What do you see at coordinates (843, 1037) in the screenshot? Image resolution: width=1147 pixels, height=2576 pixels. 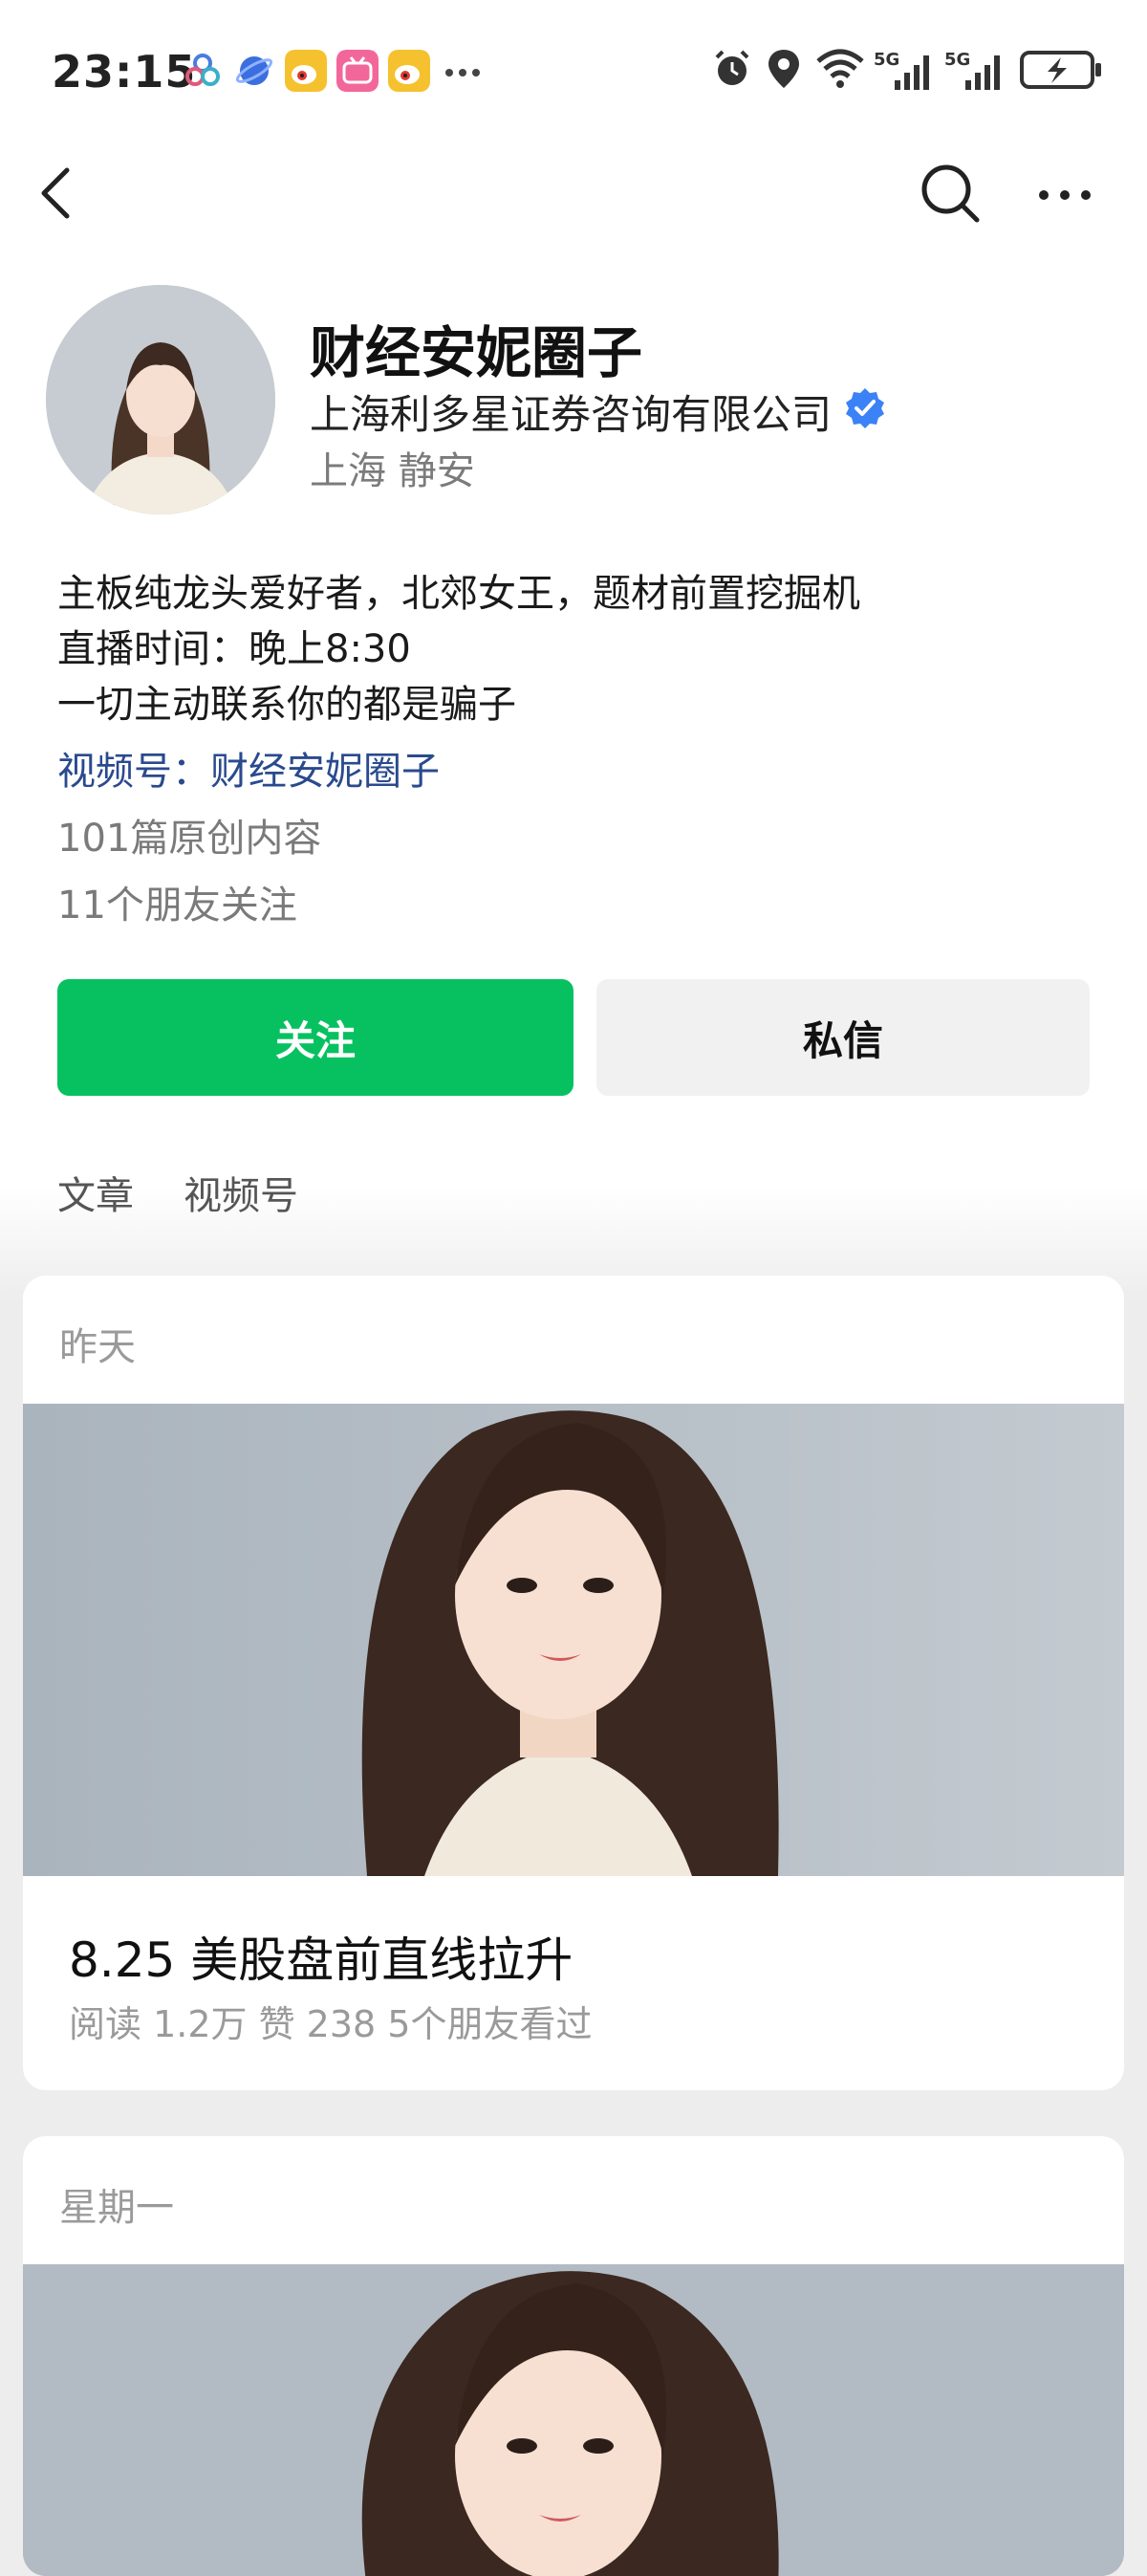 I see `message-button: 私信` at bounding box center [843, 1037].